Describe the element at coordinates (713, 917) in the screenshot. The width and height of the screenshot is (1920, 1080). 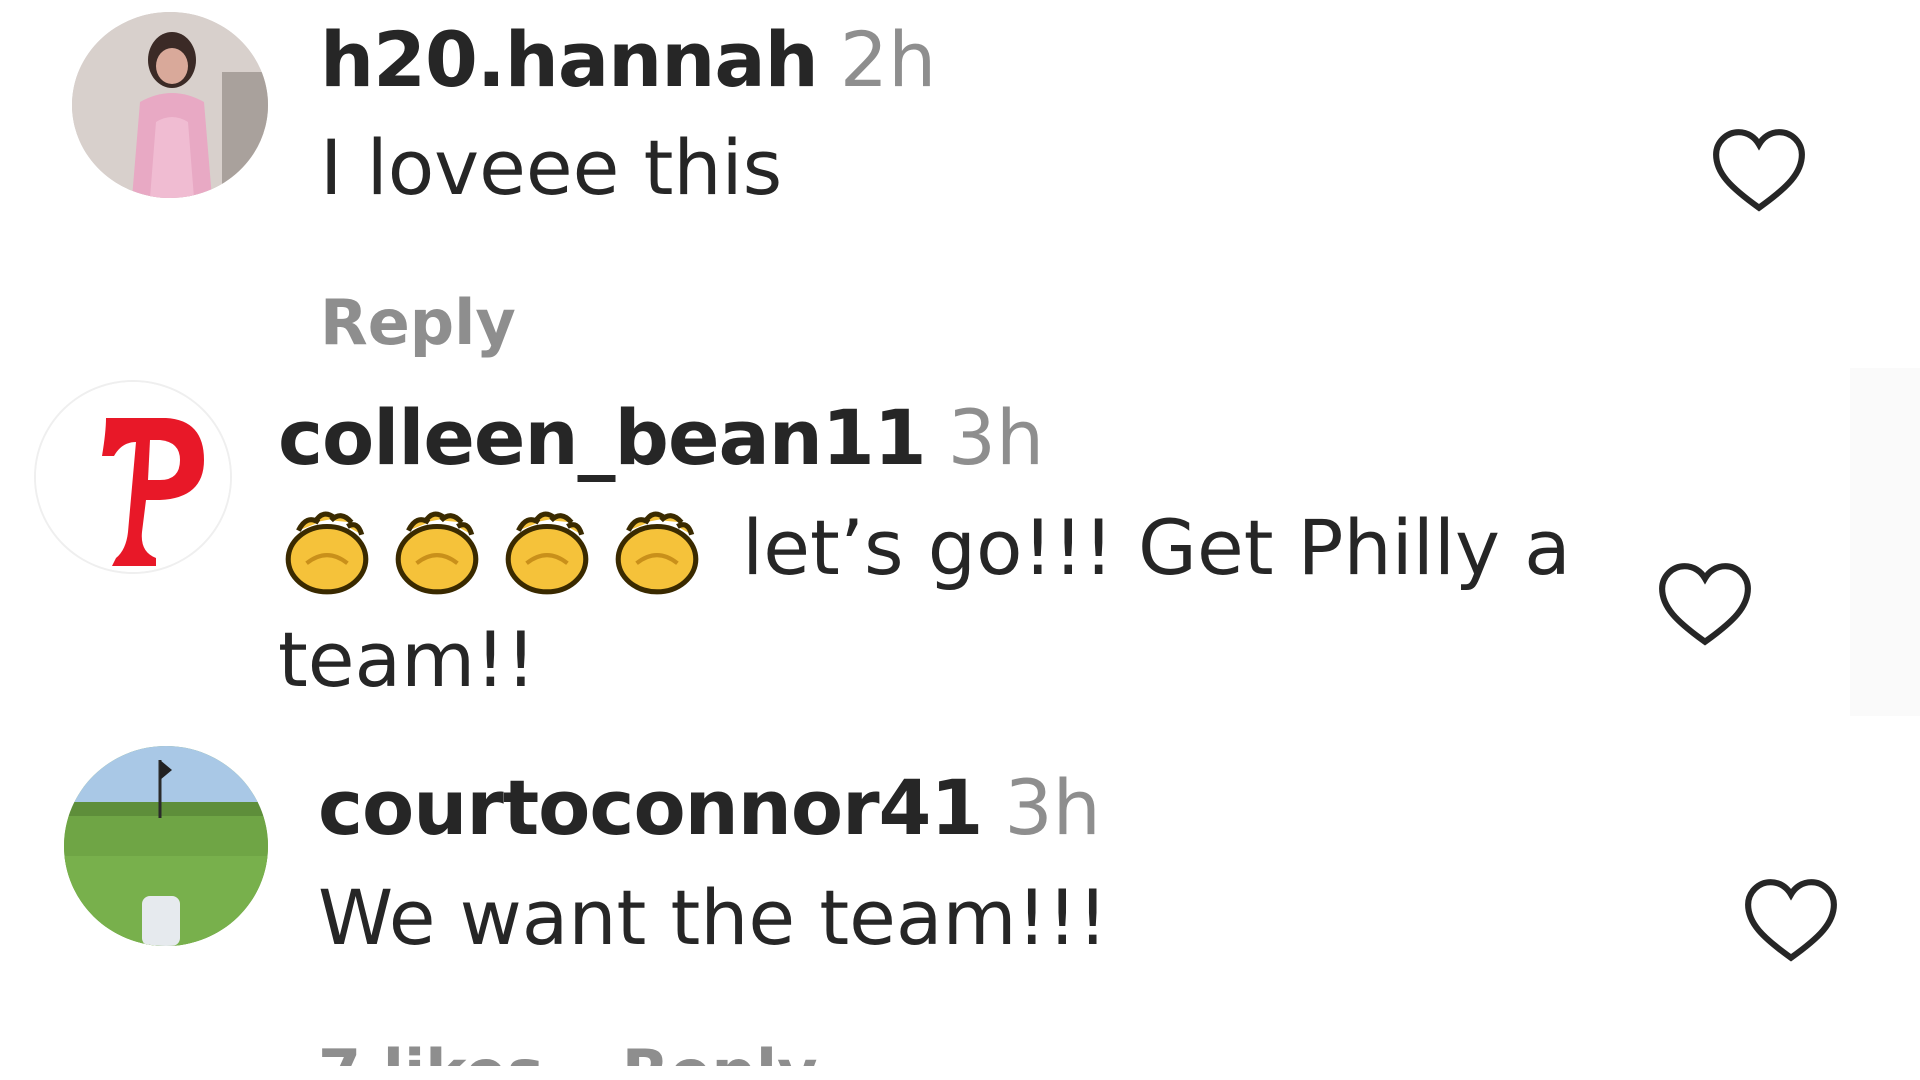
I see `comment-text: We want the team!!!` at that location.